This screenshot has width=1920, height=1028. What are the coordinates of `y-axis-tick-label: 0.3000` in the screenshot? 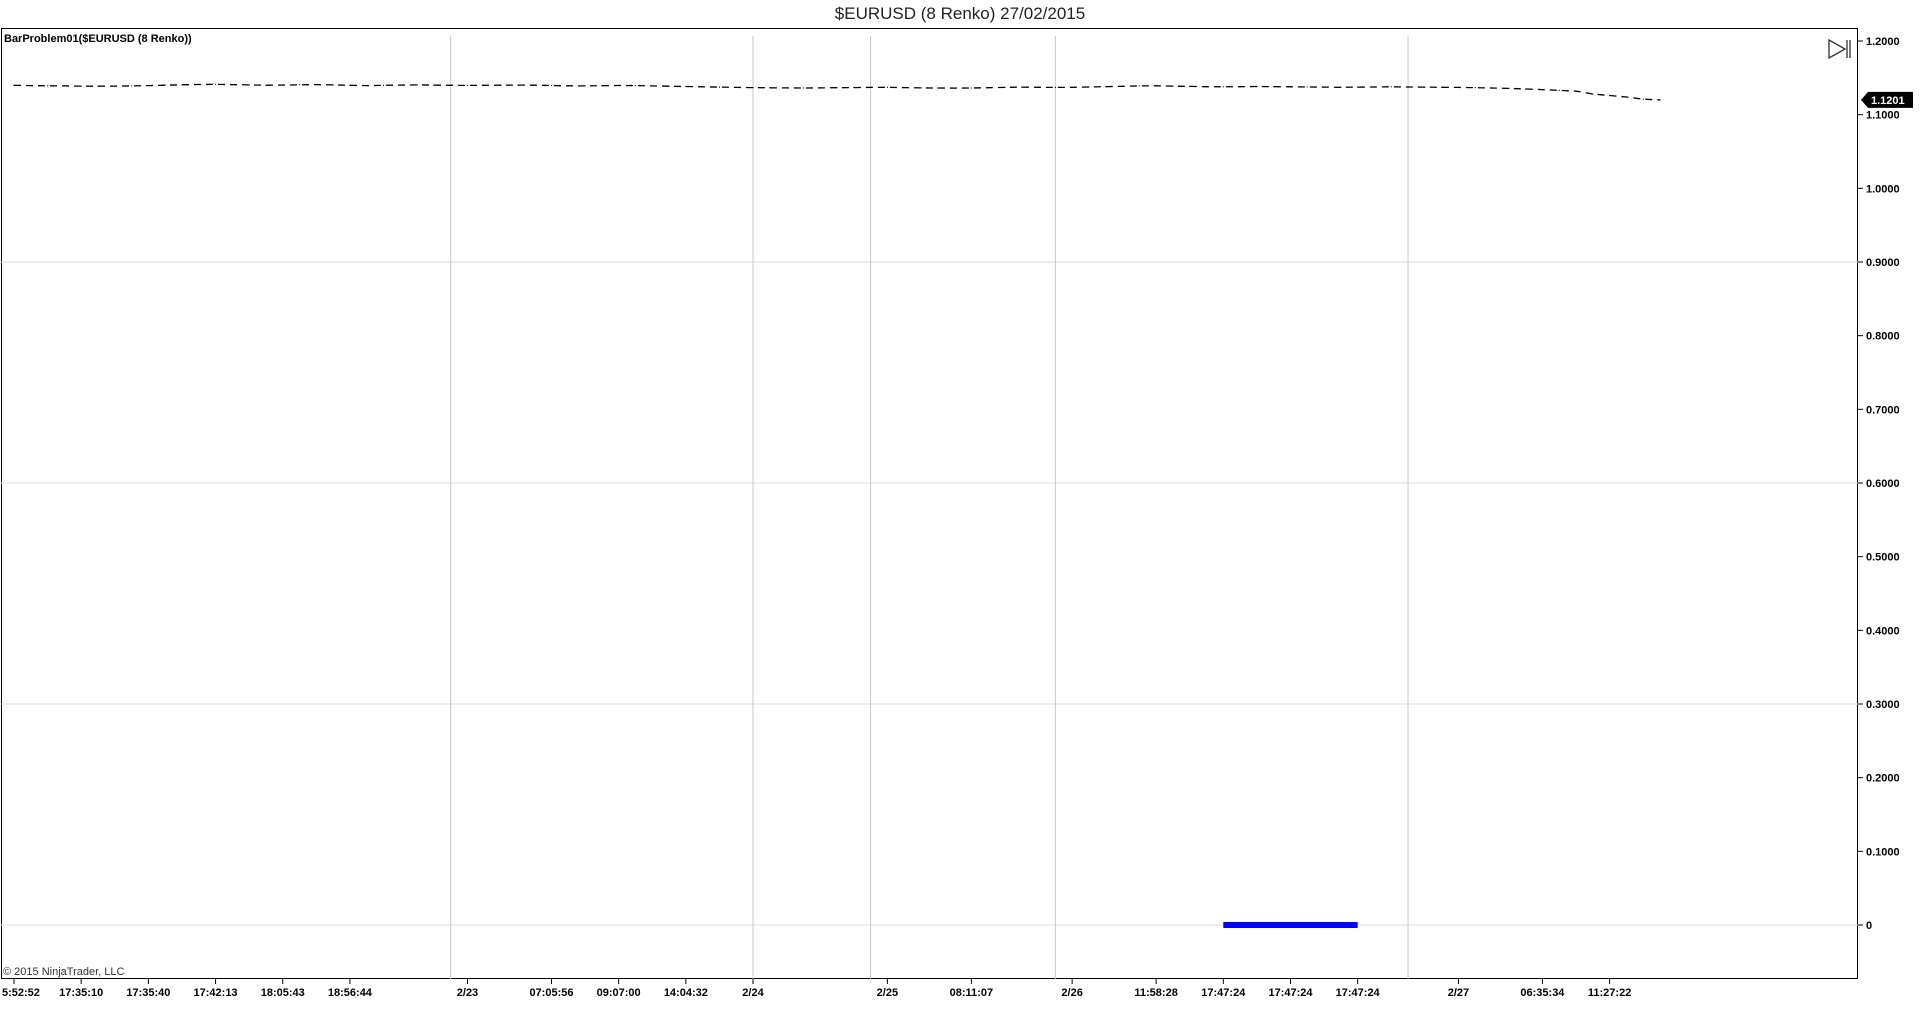 It's located at (1883, 705).